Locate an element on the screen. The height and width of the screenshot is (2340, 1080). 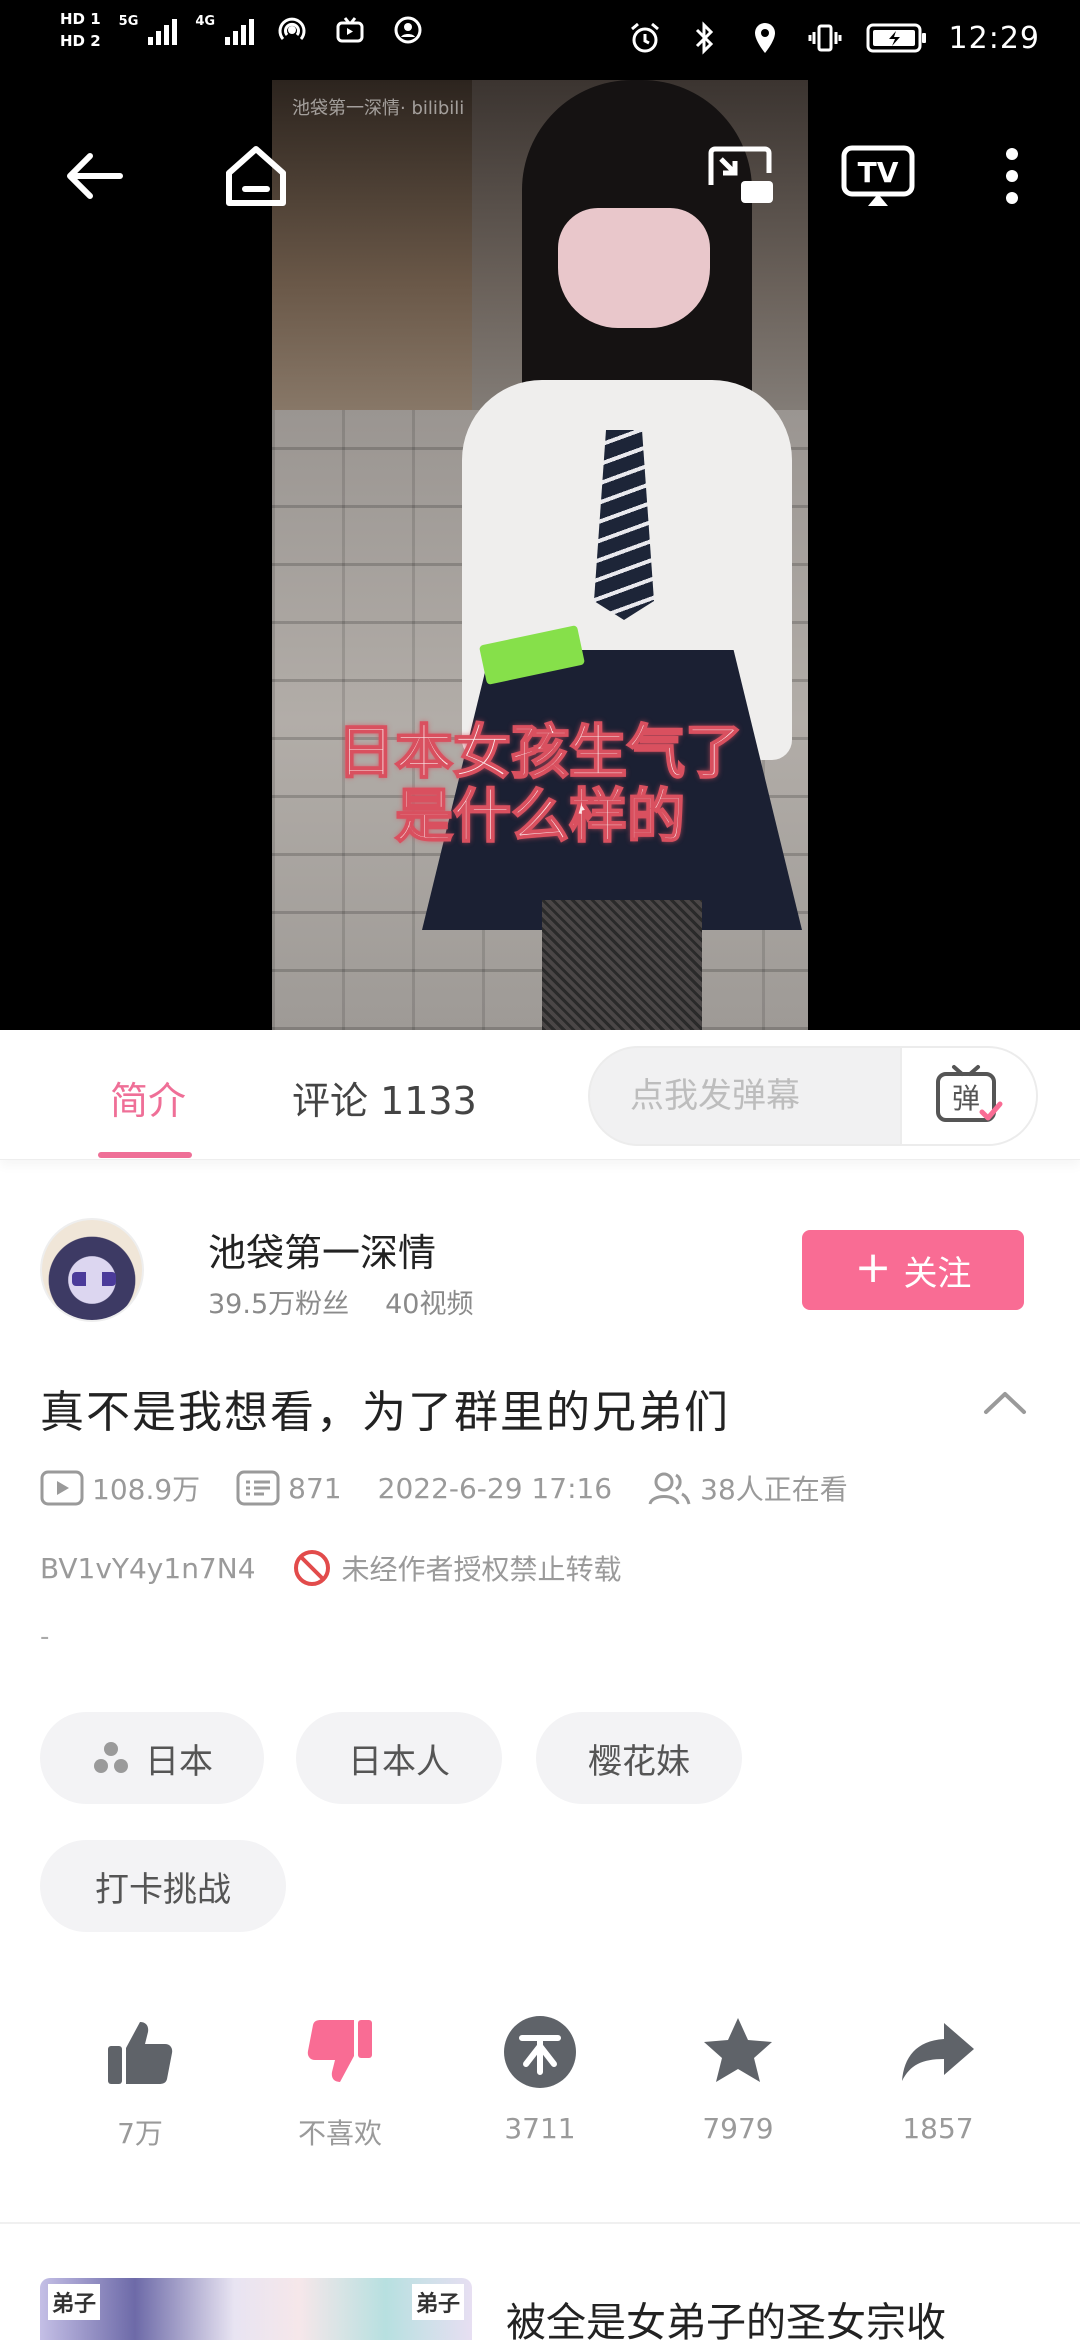
danmaku-list-icon is located at coordinates (258, 1488).